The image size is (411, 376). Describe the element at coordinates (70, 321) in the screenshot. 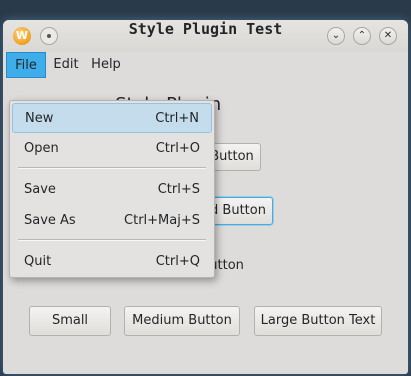

I see `small-button: Small` at that location.